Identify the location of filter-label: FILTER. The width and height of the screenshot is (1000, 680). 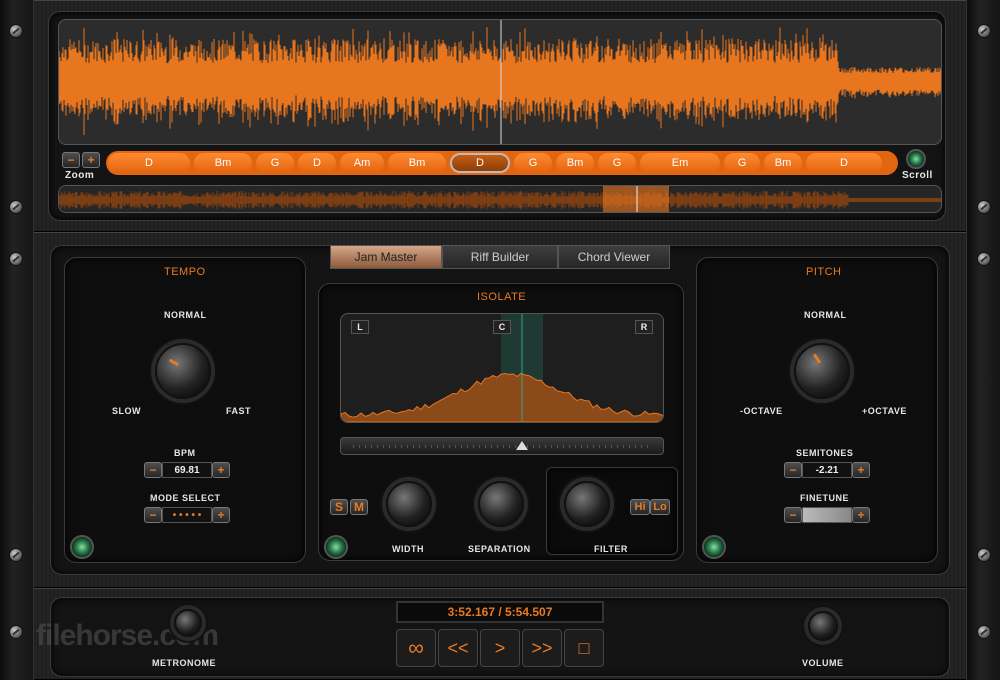
(611, 549).